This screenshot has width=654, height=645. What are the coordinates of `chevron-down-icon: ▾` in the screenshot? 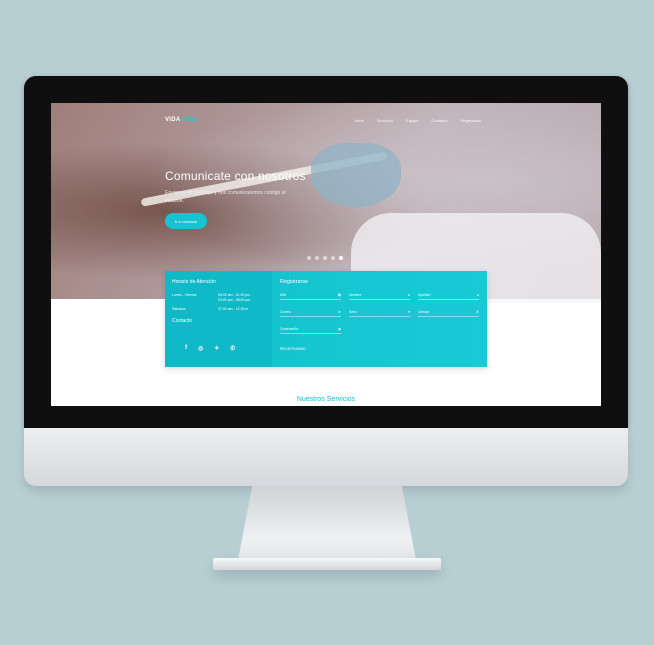 It's located at (409, 312).